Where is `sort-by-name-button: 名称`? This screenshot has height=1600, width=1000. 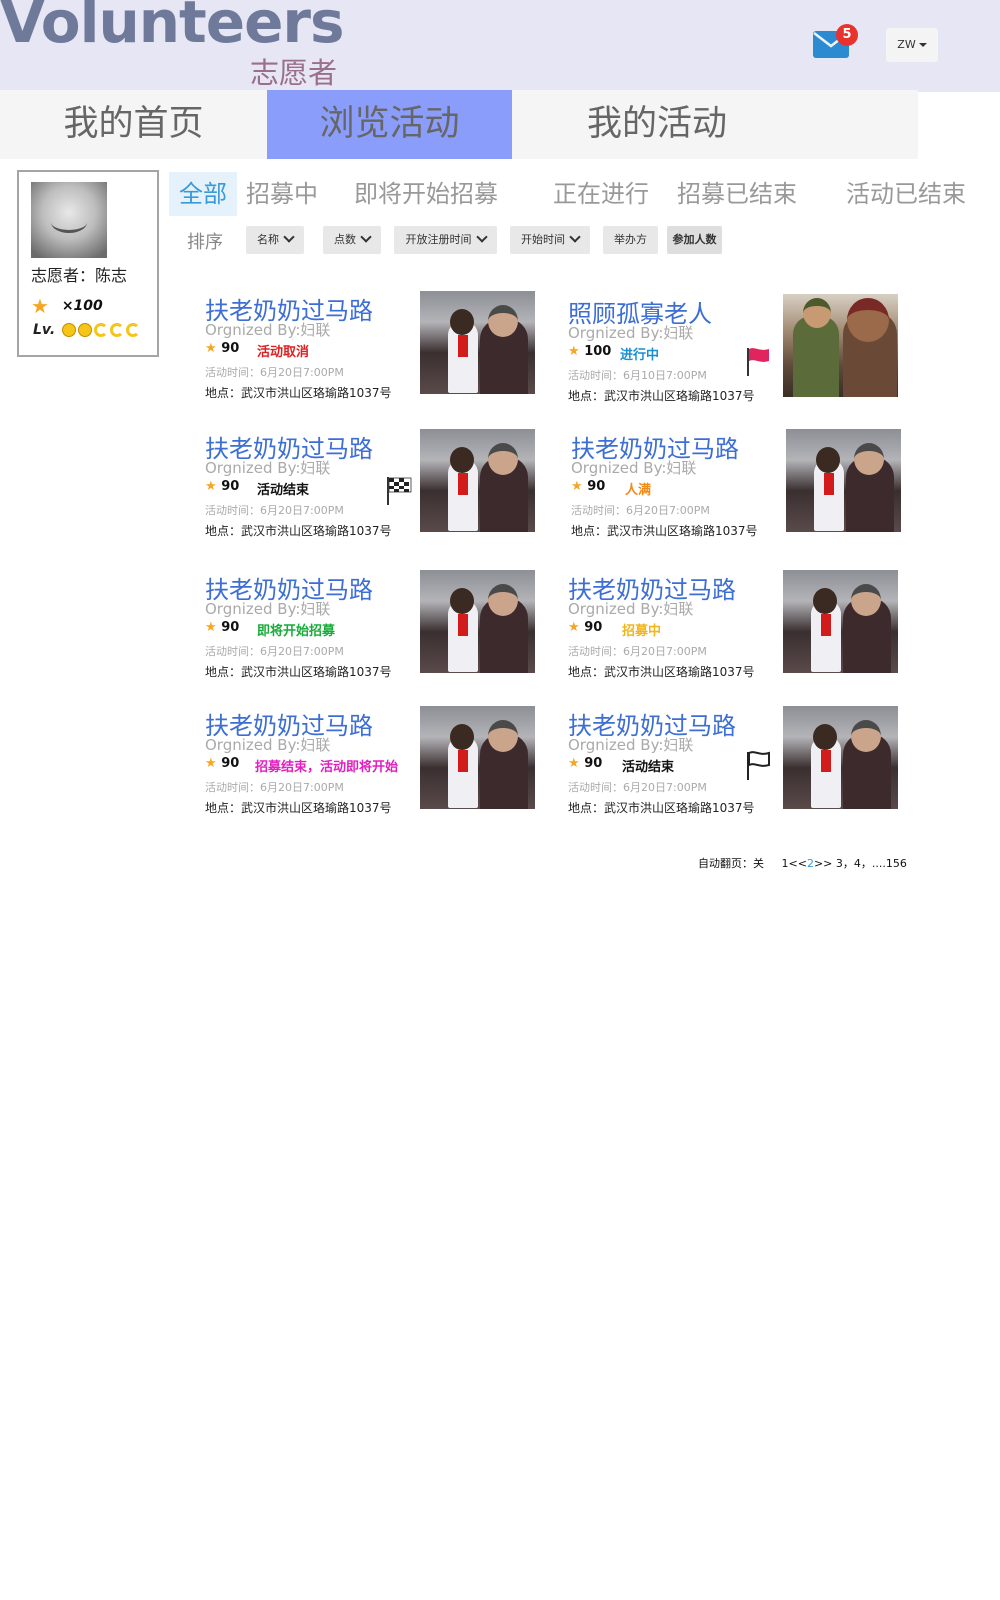
sort-by-name-button: 名称 is located at coordinates (275, 240).